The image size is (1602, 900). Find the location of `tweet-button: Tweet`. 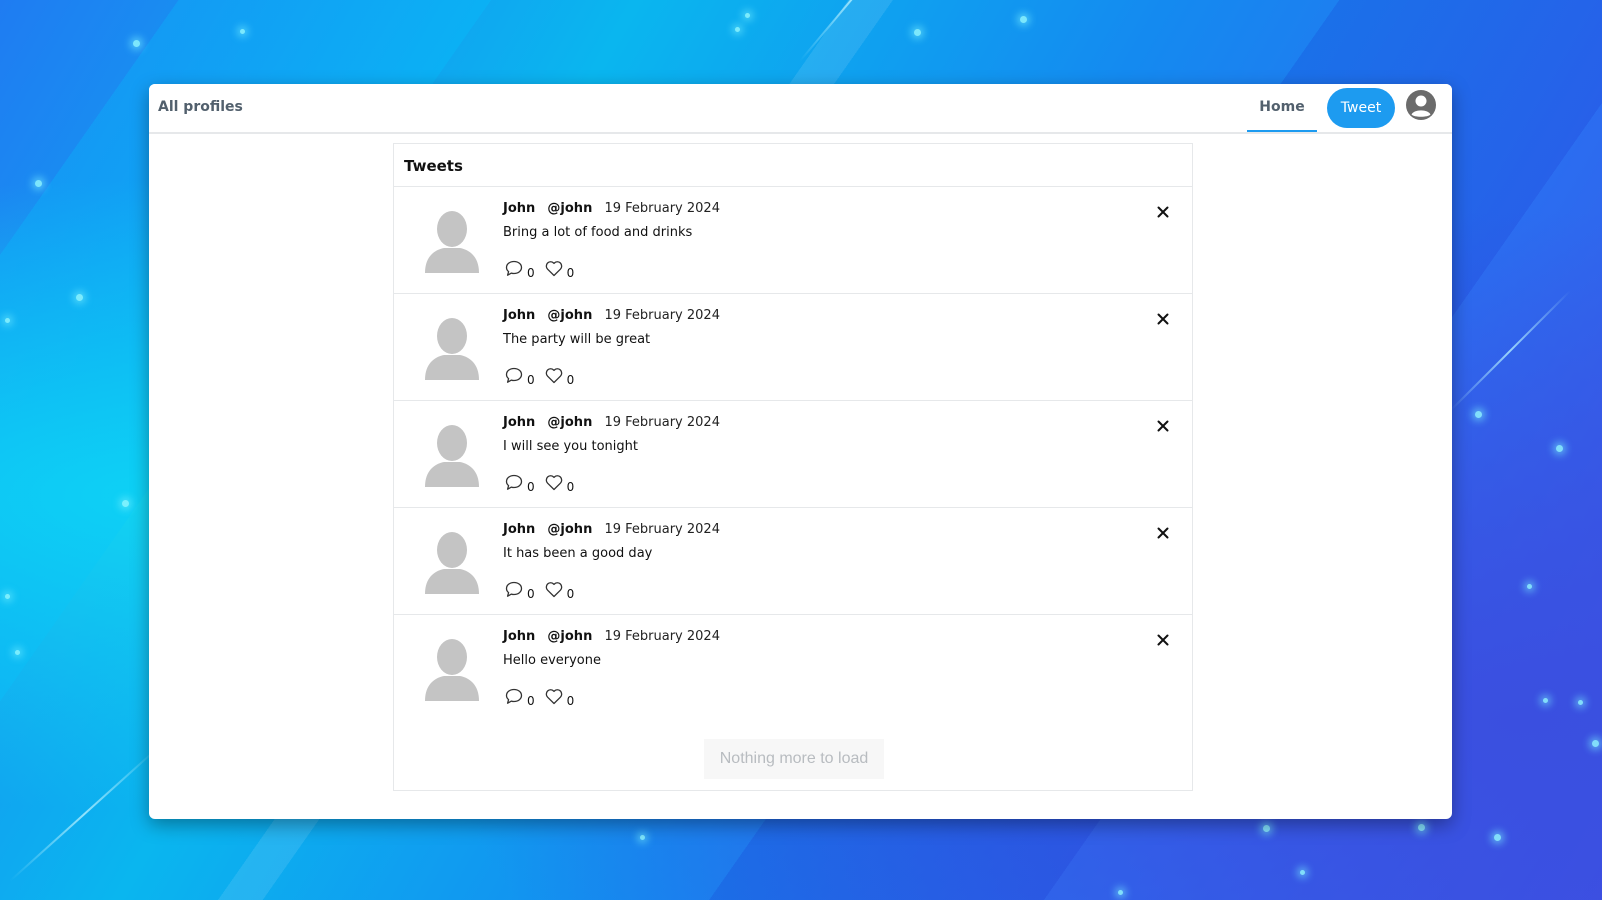

tweet-button: Tweet is located at coordinates (1361, 108).